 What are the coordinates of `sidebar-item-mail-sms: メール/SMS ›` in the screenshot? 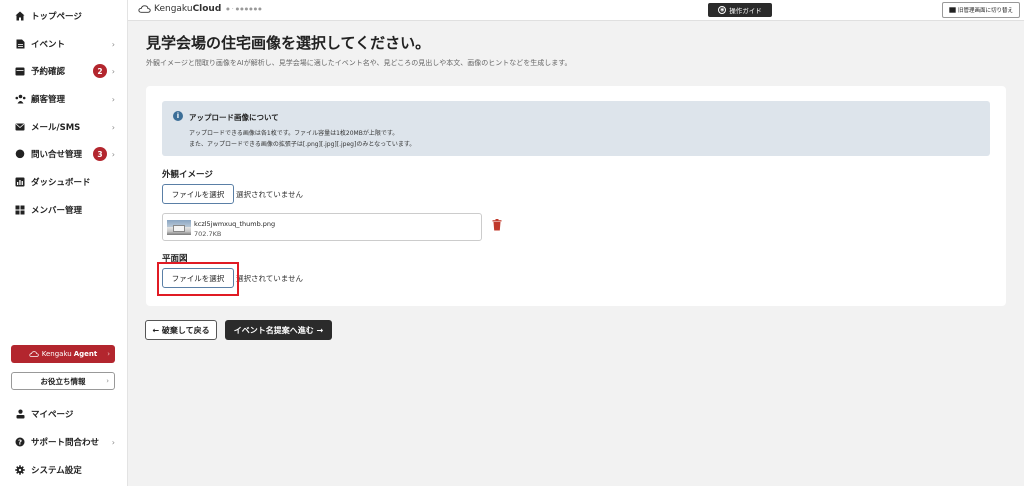 It's located at (64, 127).